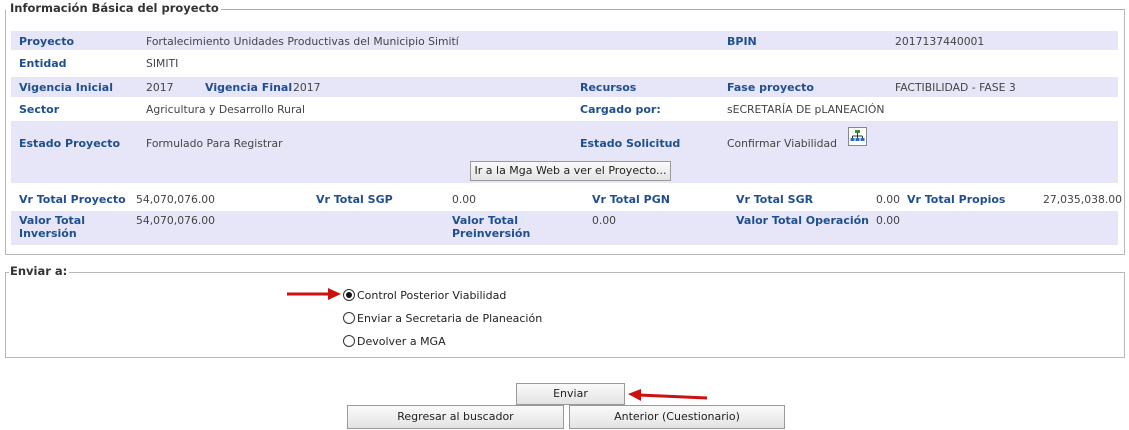  What do you see at coordinates (630, 143) in the screenshot?
I see `estado-solicitud-label: Estado Solicitud` at bounding box center [630, 143].